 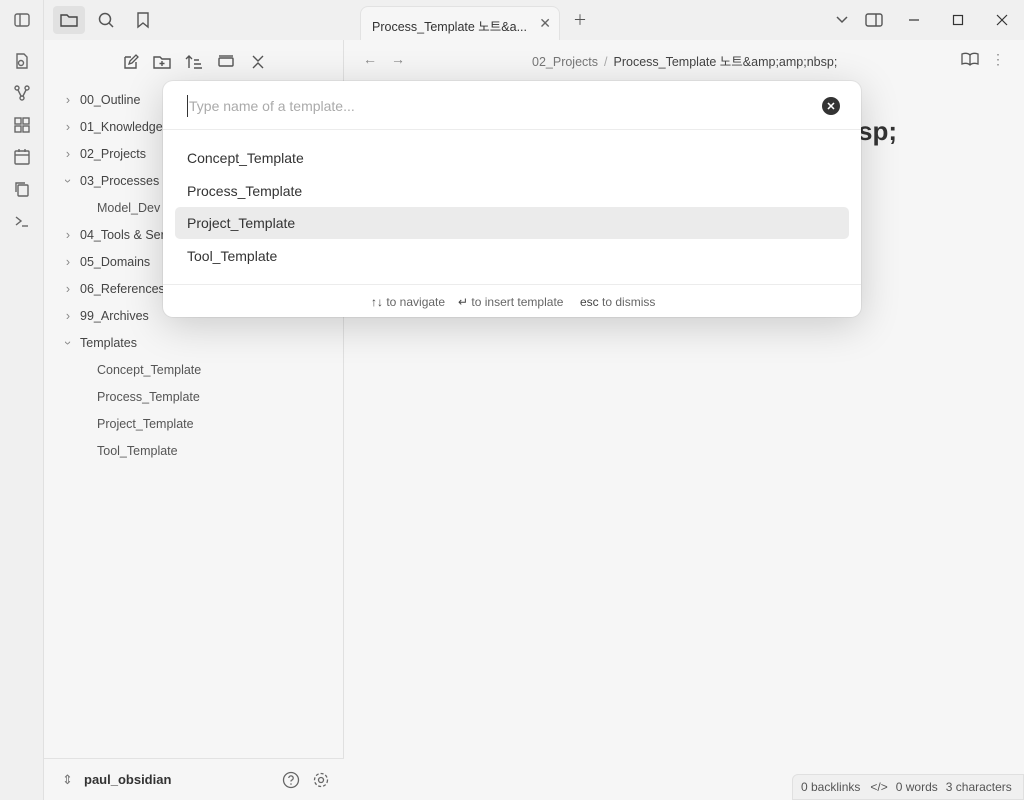 What do you see at coordinates (128, 779) in the screenshot?
I see `vault-name: paul_obsidian` at bounding box center [128, 779].